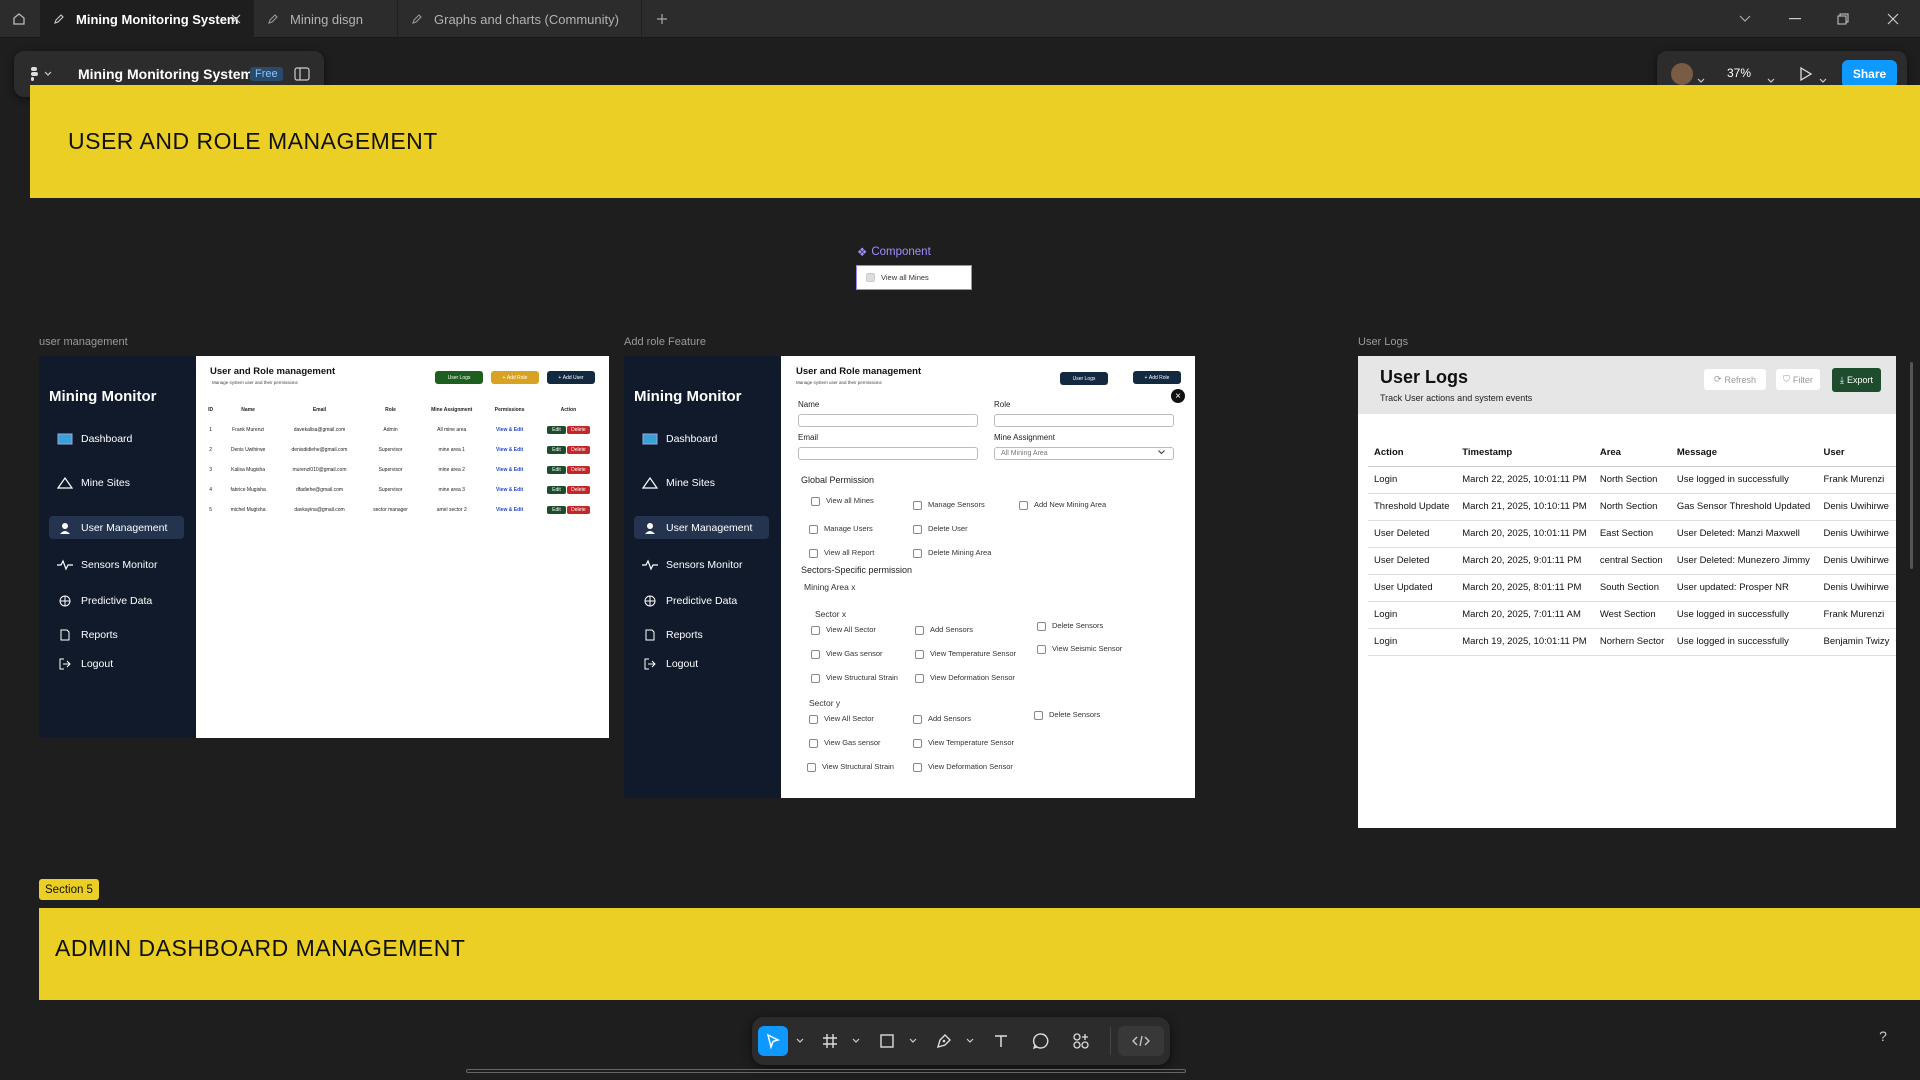 This screenshot has width=1920, height=1080. I want to click on move-tool-icon, so click(773, 1041).